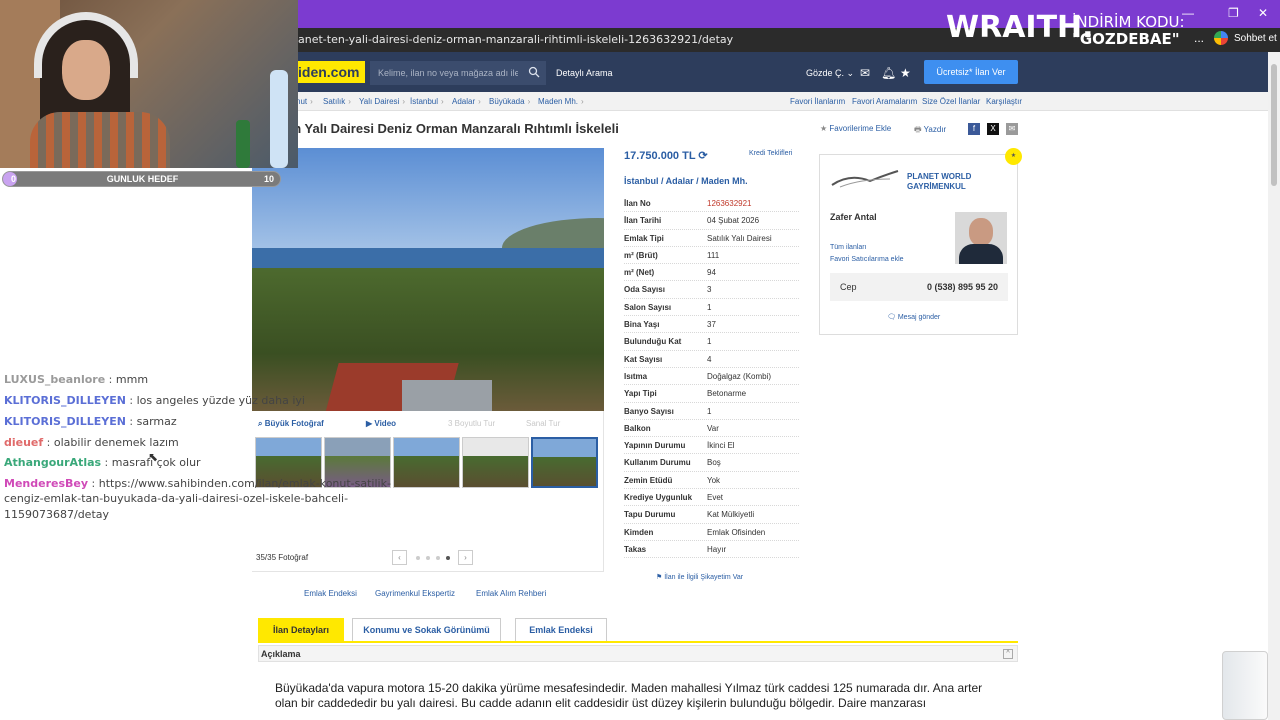 This screenshot has width=1280, height=720. I want to click on favorite-seller-link: Favori Satıcılarıma ekle, so click(867, 259).